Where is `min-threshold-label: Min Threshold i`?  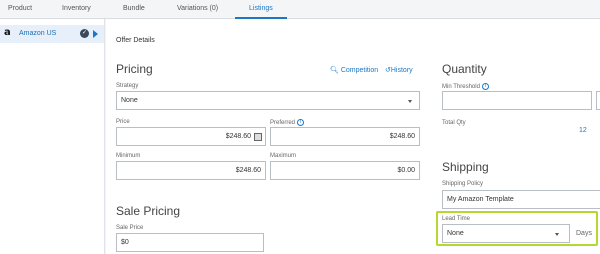 min-threshold-label: Min Threshold i is located at coordinates (465, 86).